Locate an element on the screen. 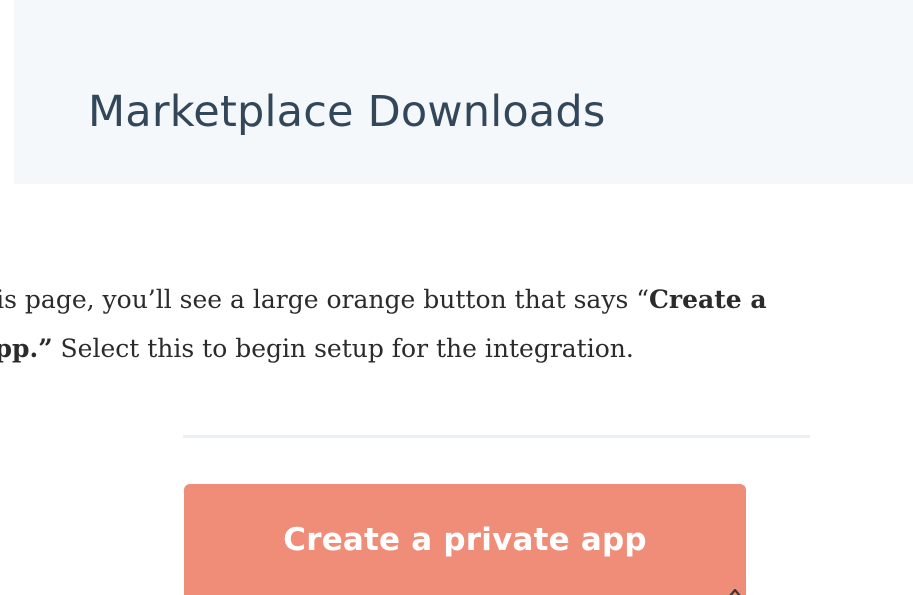 The height and width of the screenshot is (595, 913). instruction-bold-1: Create a is located at coordinates (708, 299).